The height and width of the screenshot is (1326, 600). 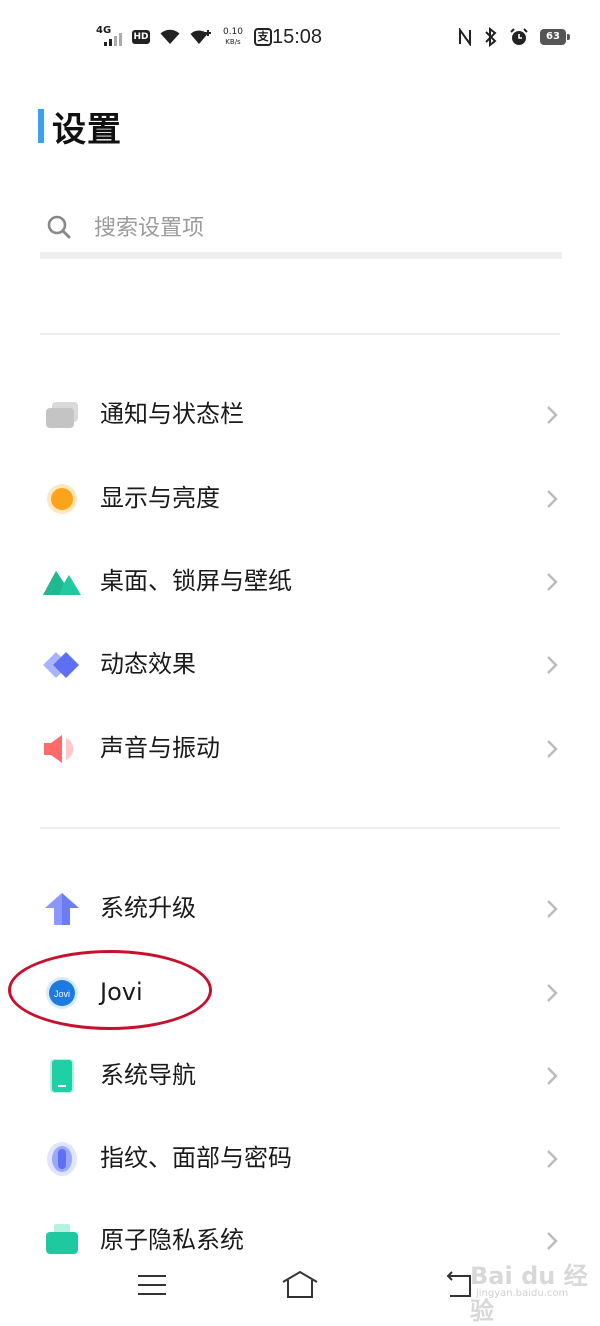 I want to click on settings-item-label: 通知与状态栏, so click(x=172, y=414).